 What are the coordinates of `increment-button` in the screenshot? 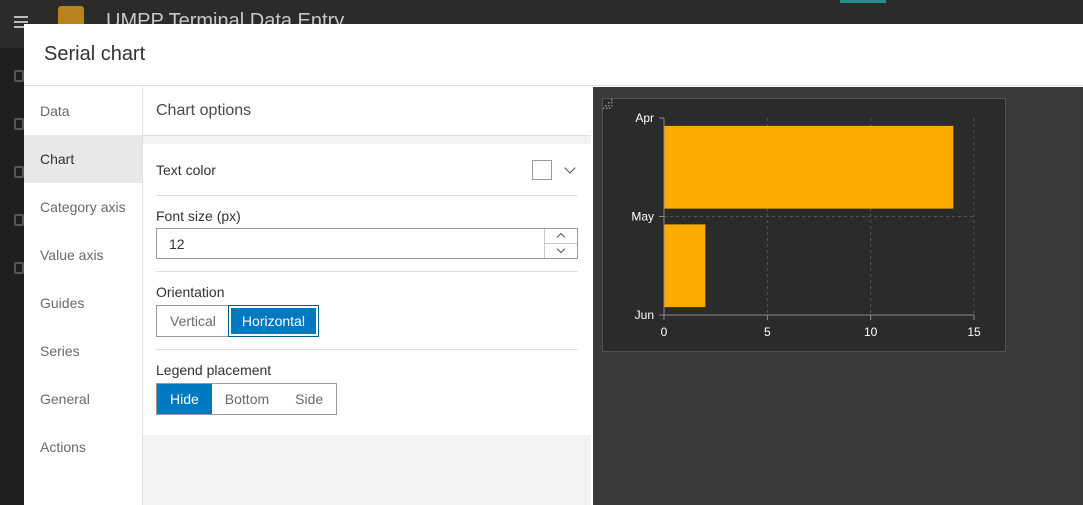 It's located at (561, 236).